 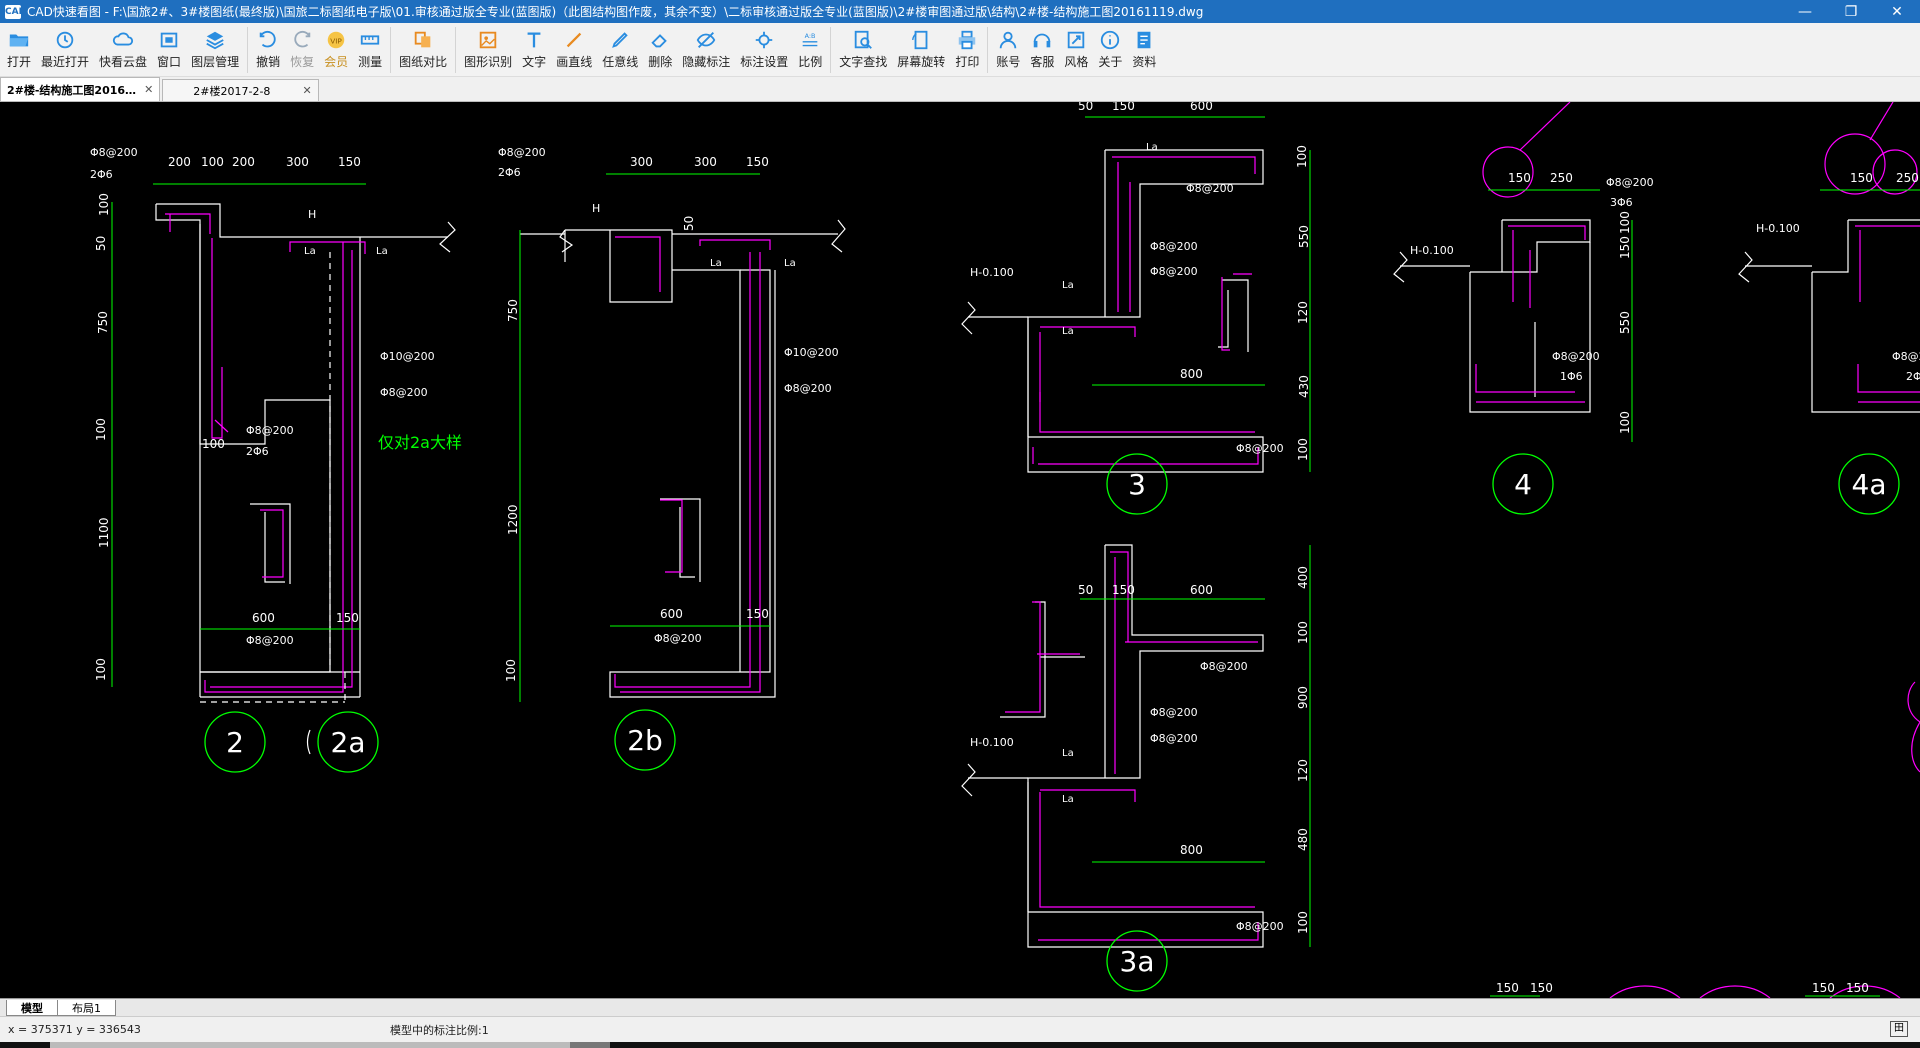 What do you see at coordinates (104, 532) in the screenshot?
I see `dim-text: 1100` at bounding box center [104, 532].